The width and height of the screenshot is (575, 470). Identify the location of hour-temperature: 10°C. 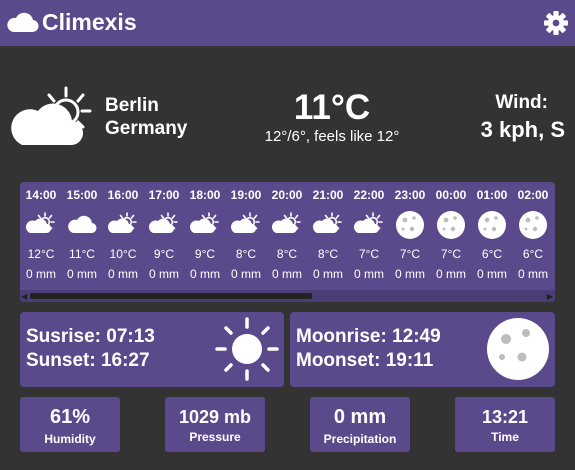
(123, 254).